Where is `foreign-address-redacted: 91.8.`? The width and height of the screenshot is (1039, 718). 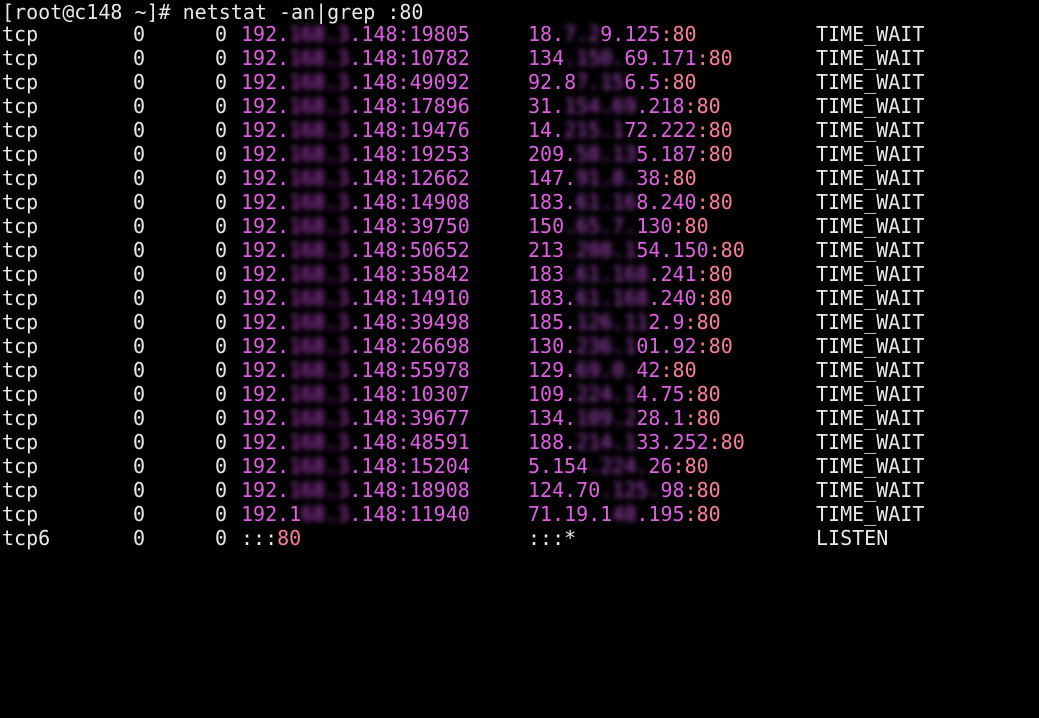 foreign-address-redacted: 91.8. is located at coordinates (606, 178).